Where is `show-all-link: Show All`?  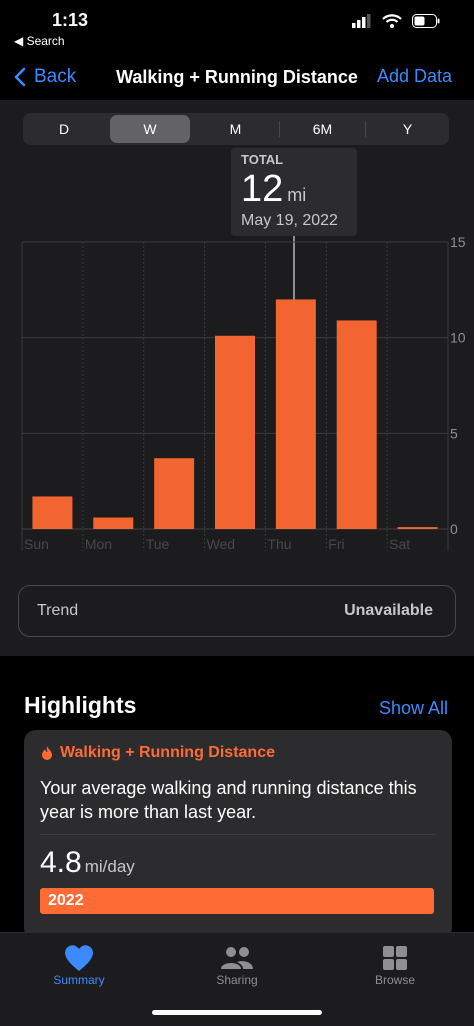 show-all-link: Show All is located at coordinates (413, 708).